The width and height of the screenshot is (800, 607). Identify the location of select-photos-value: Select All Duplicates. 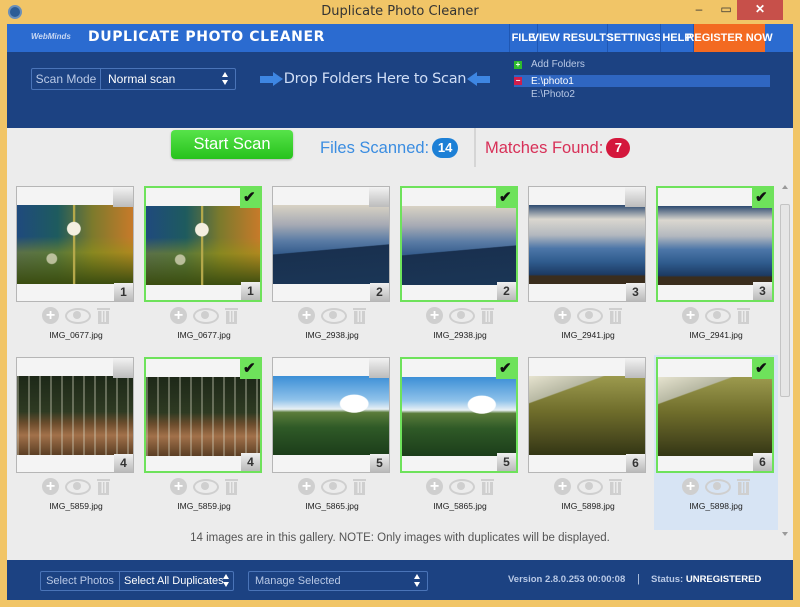
(176, 581).